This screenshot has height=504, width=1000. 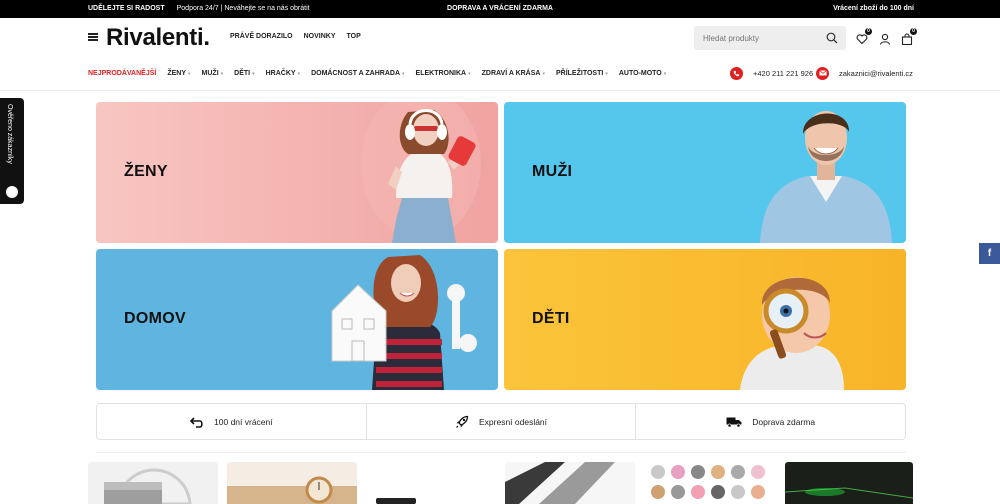 I want to click on benefit-shipping: Doprava zdarma, so click(x=770, y=421).